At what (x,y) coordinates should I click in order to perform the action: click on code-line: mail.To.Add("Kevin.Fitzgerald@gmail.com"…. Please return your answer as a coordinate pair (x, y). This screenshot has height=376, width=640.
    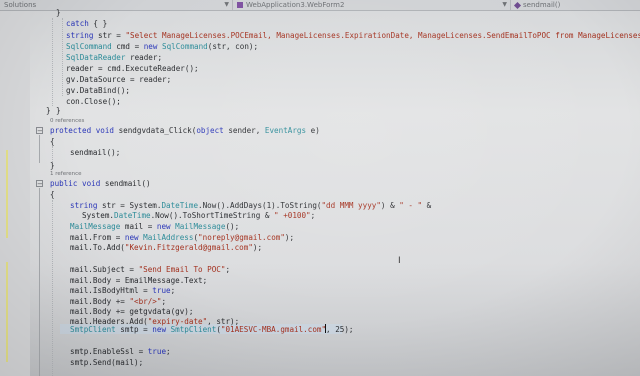
    Looking at the image, I should click on (166, 247).